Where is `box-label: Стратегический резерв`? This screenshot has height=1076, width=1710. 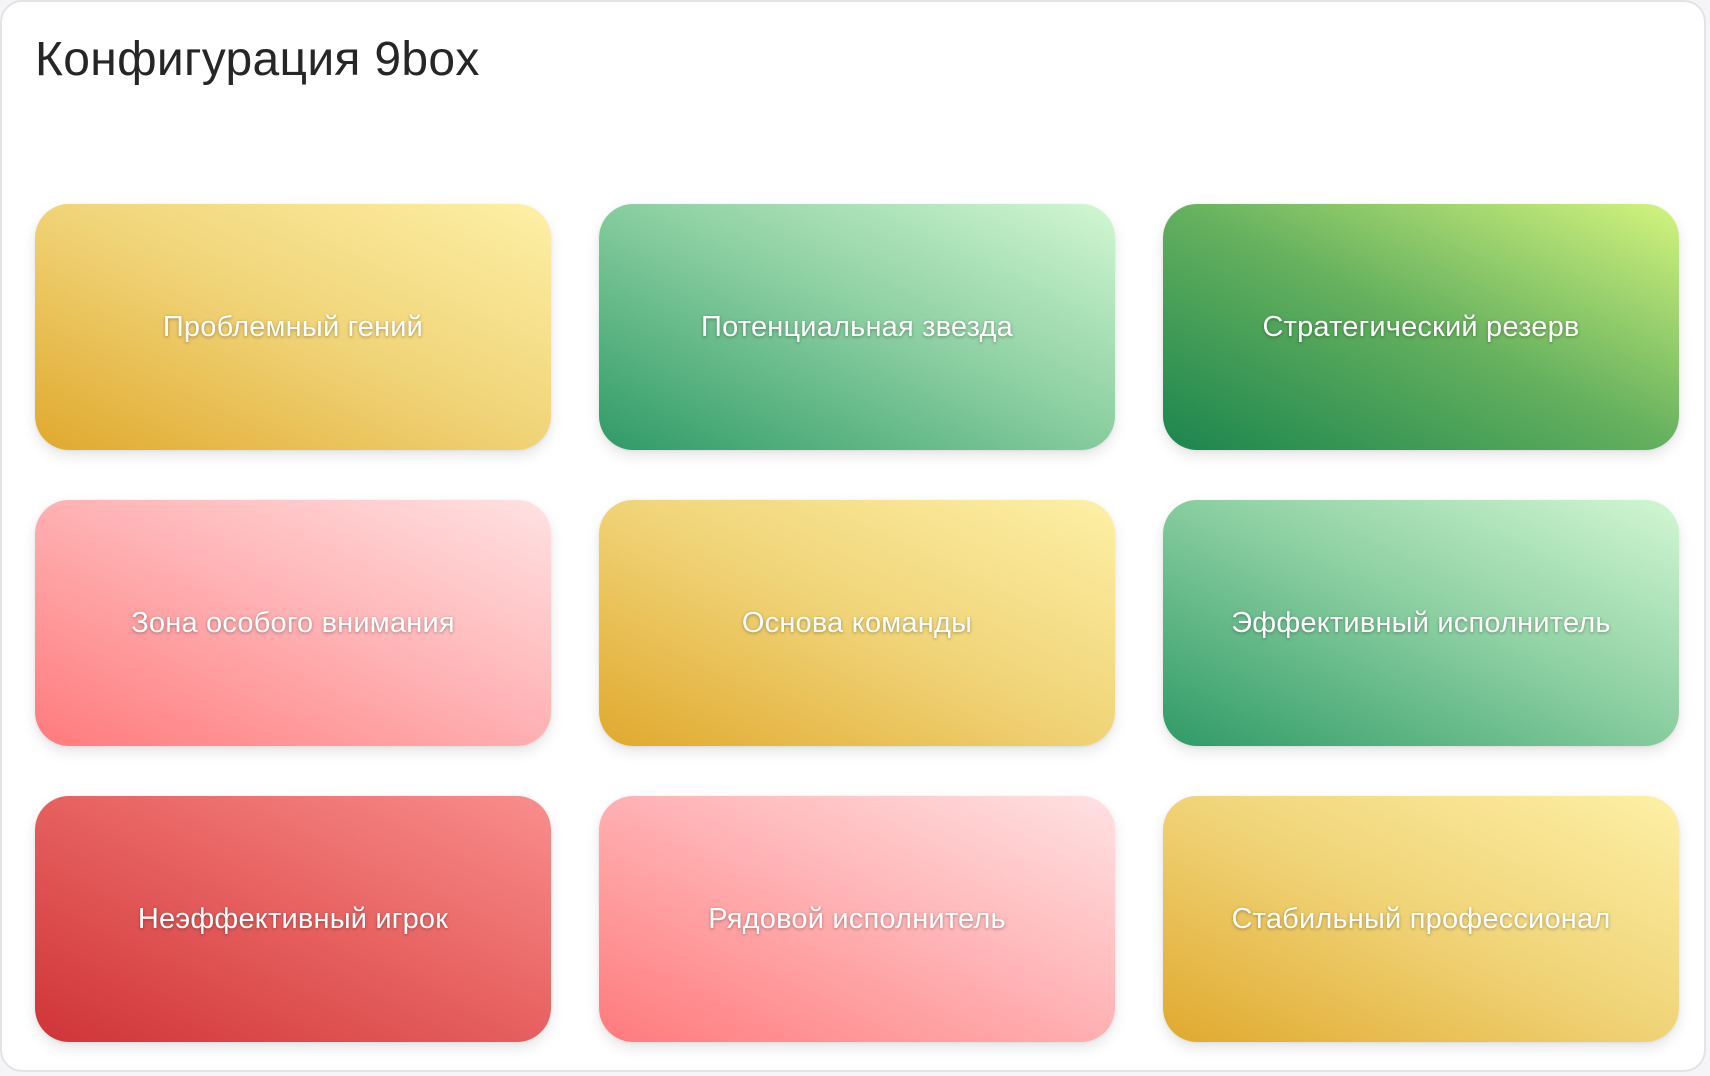
box-label: Стратегический резерв is located at coordinates (1421, 326).